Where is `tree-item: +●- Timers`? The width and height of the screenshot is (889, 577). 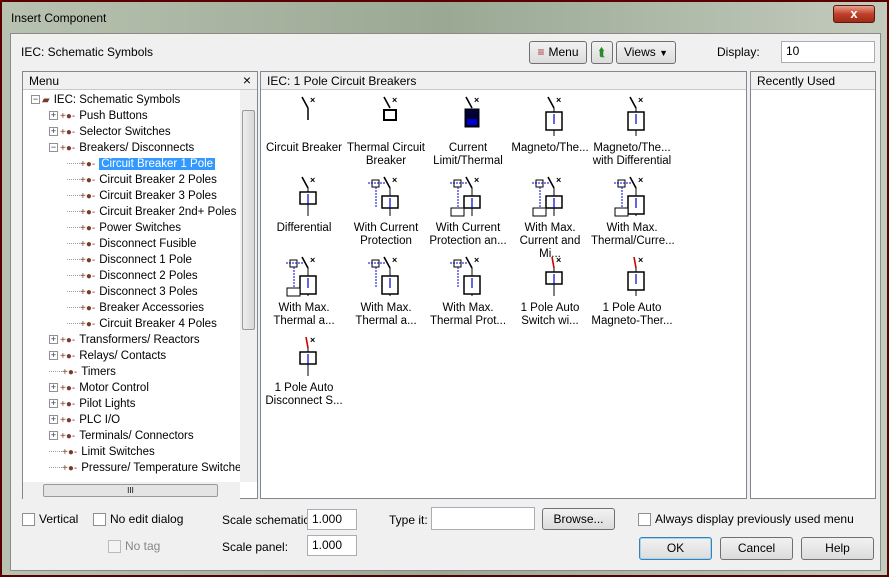 tree-item: +●- Timers is located at coordinates (82, 372).